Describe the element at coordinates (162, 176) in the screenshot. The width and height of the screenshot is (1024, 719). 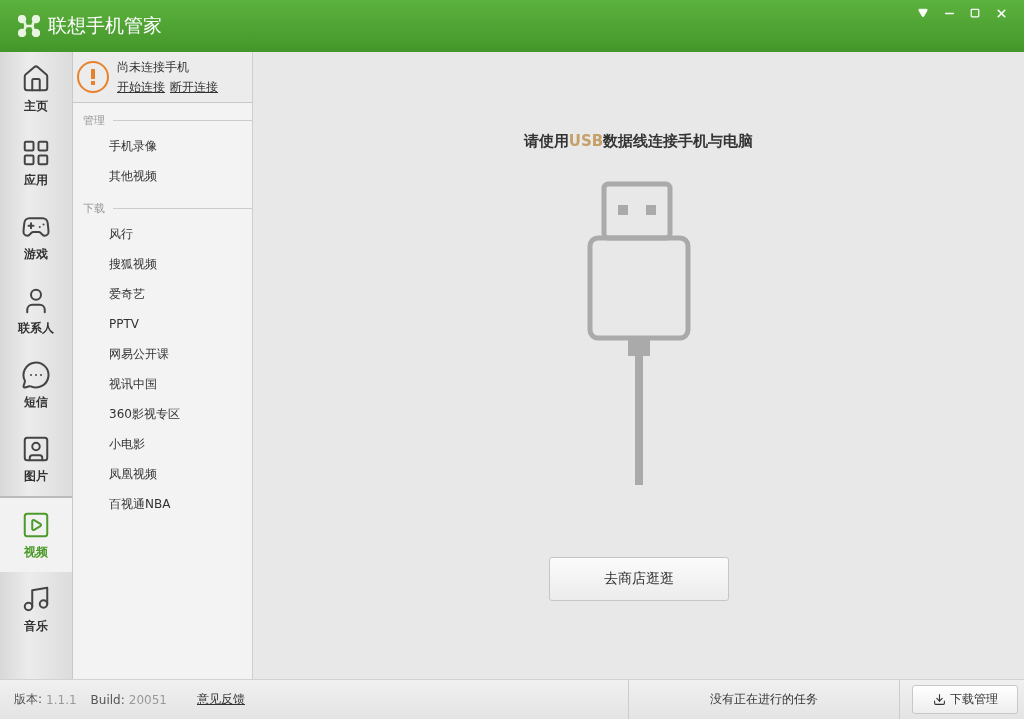
I see `menu-item: 其他视频` at that location.